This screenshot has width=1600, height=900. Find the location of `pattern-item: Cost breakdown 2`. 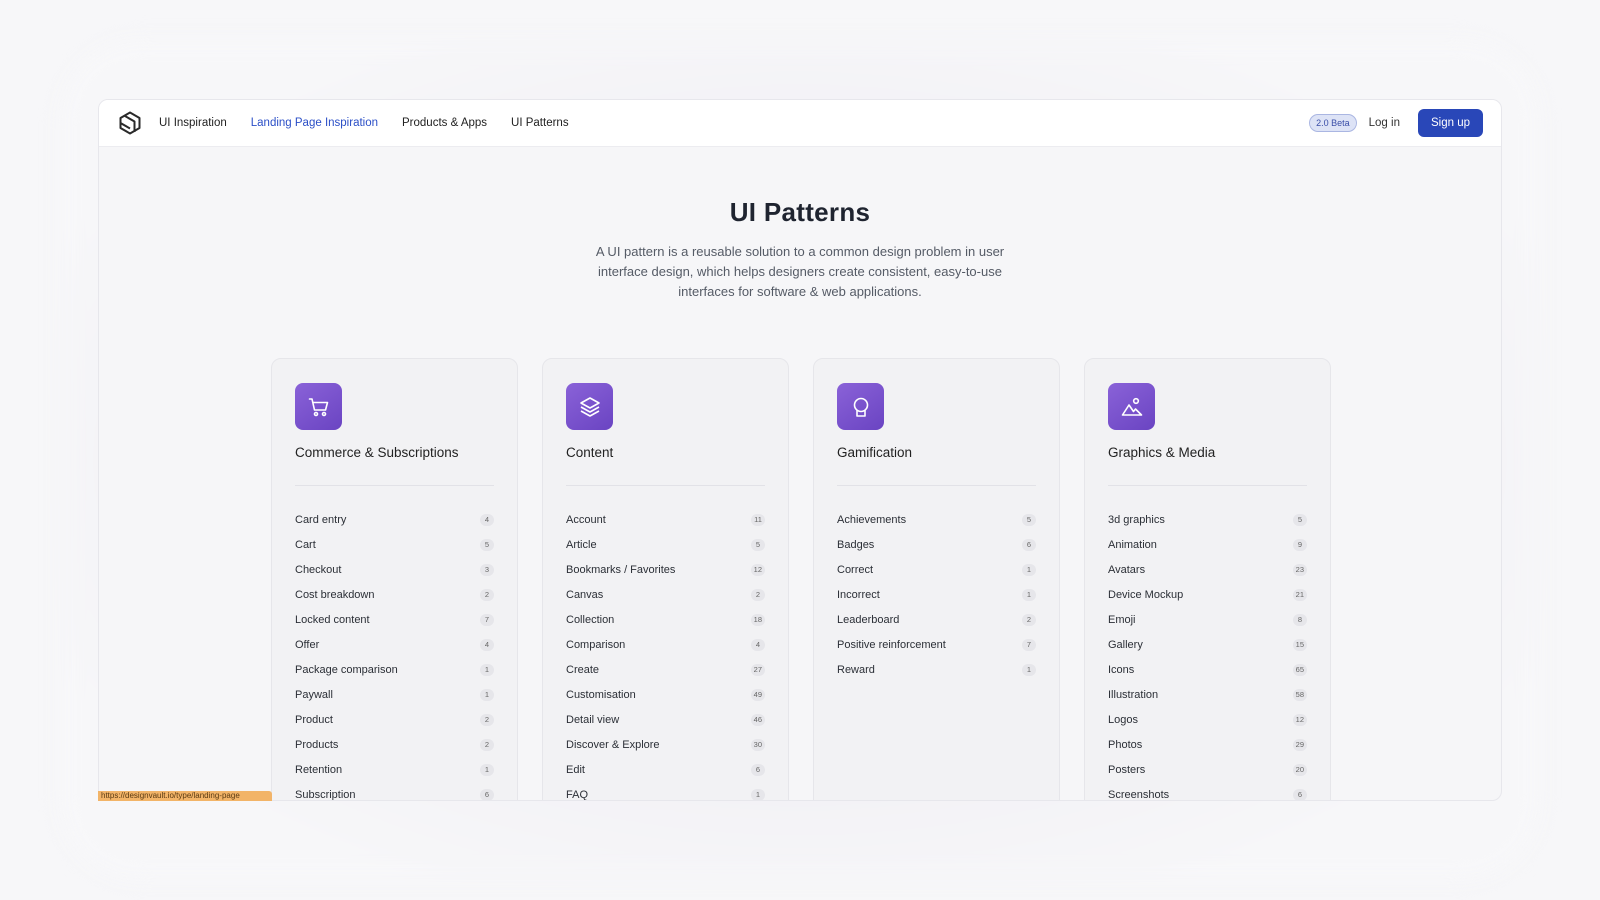

pattern-item: Cost breakdown 2 is located at coordinates (394, 594).